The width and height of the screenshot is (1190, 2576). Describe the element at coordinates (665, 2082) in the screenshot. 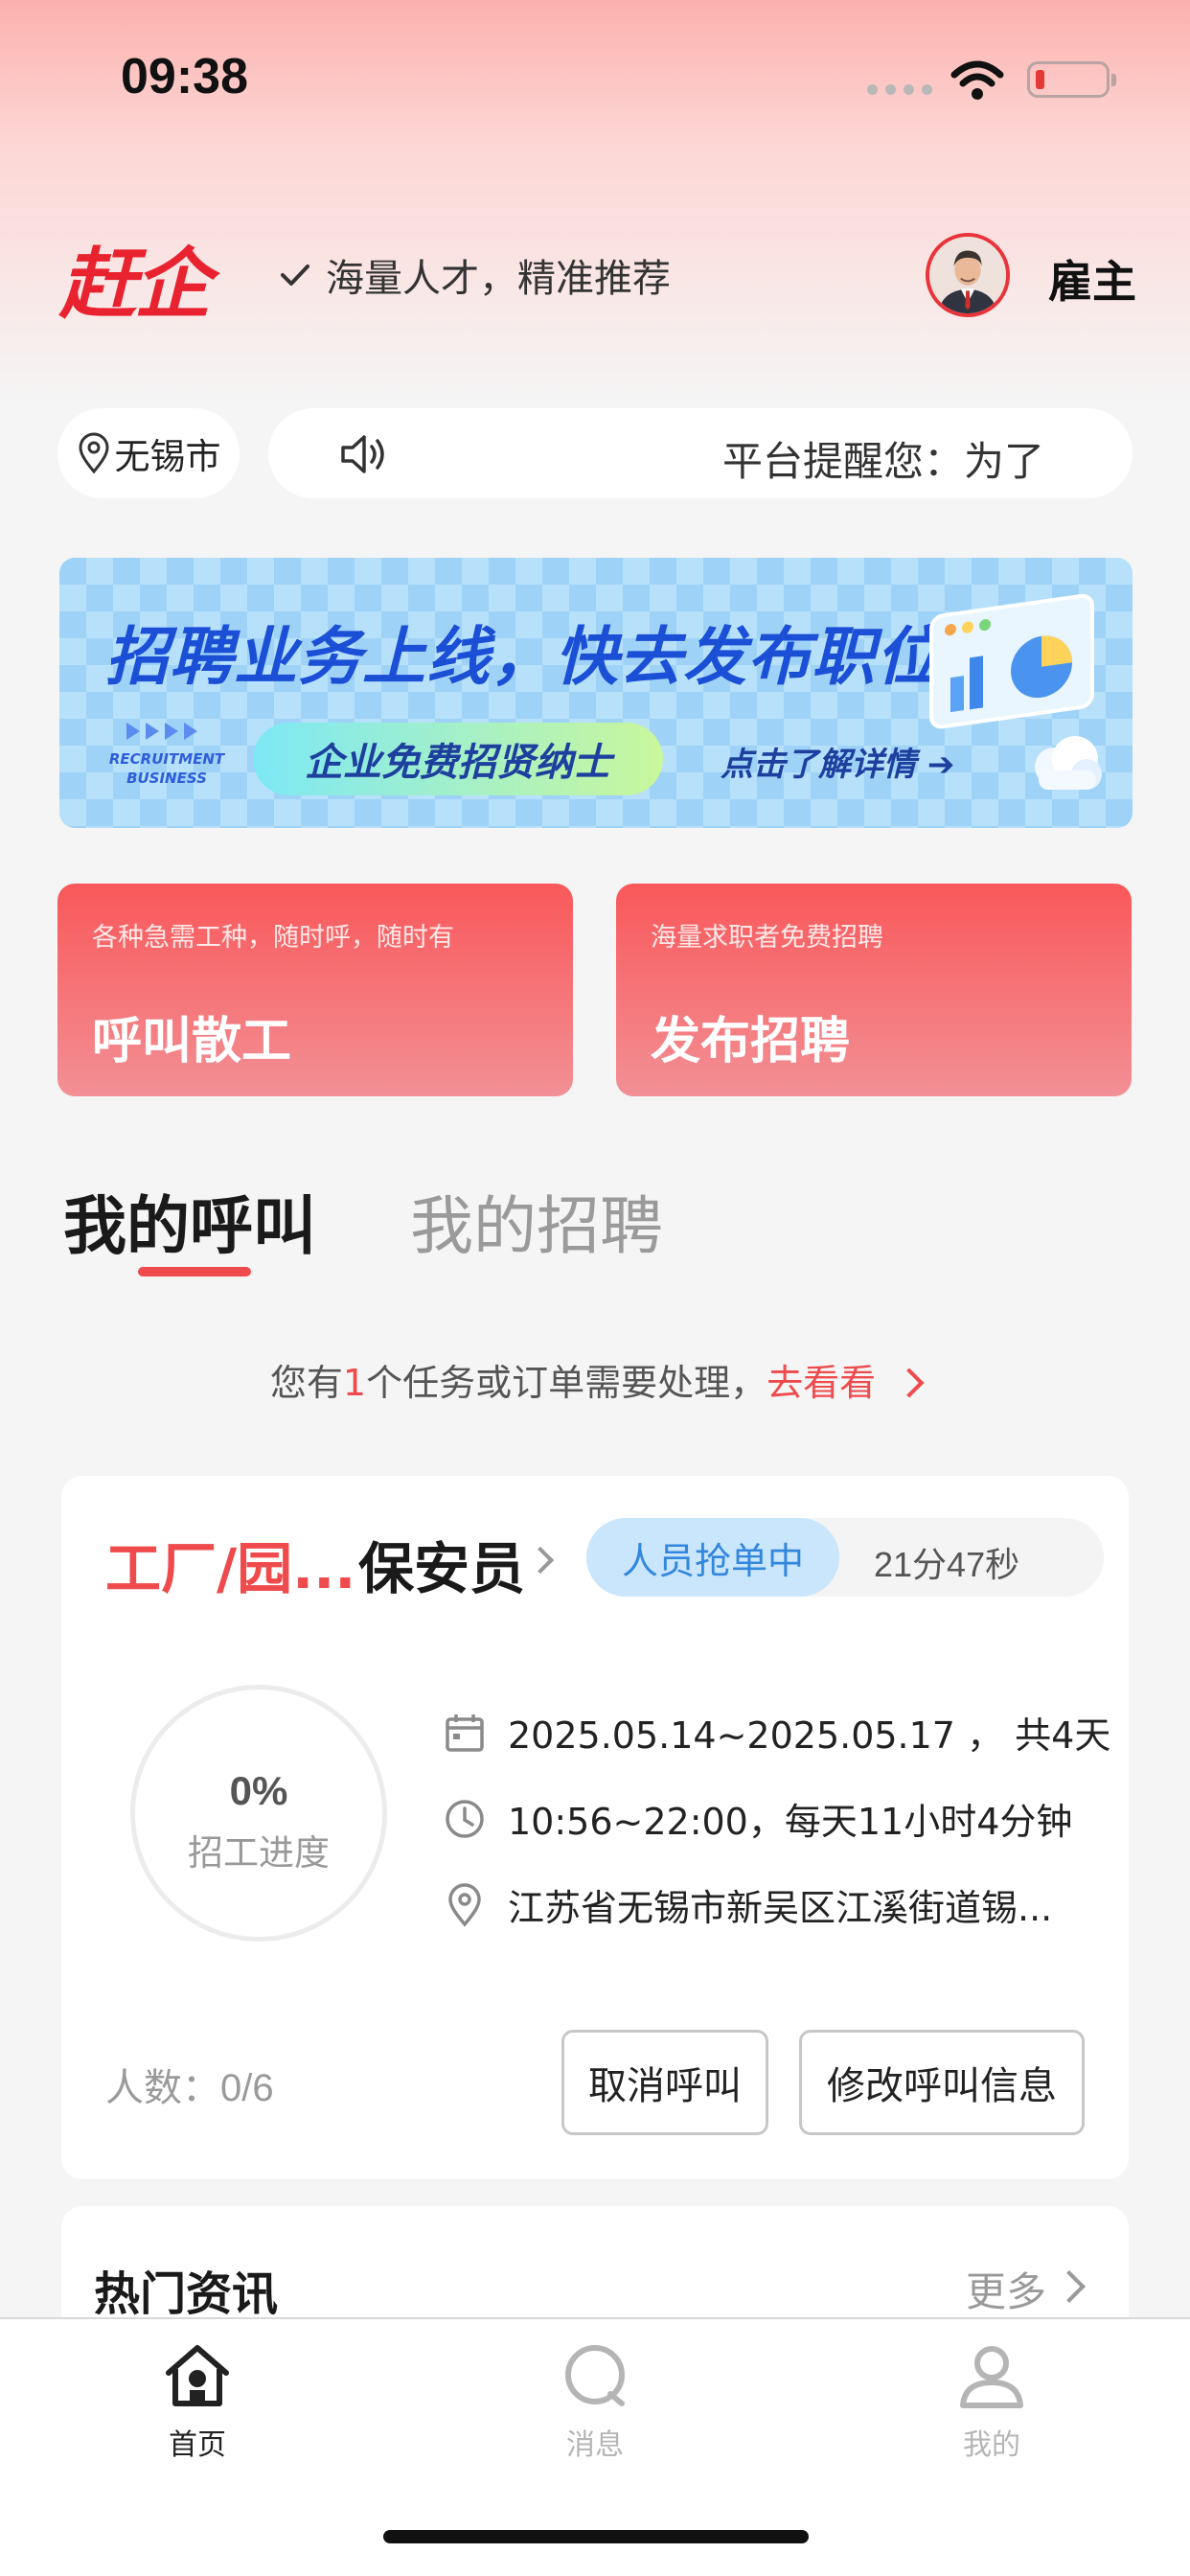

I see `cancel-call-button: 取消呼叫` at that location.